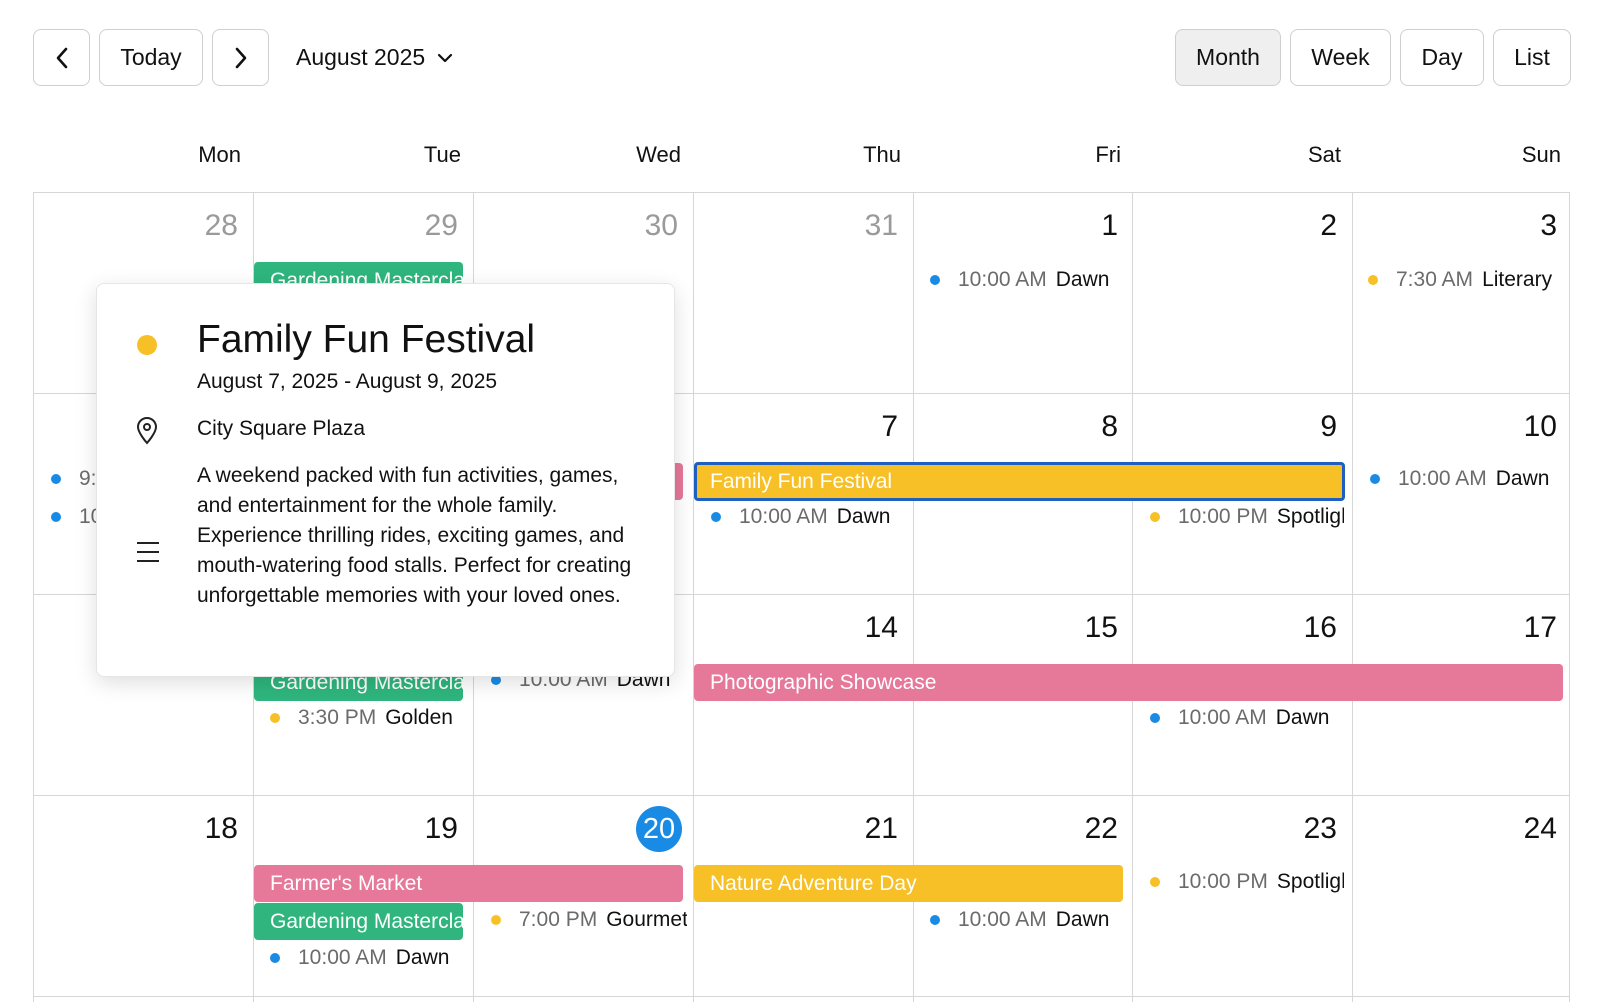 This screenshot has width=1600, height=1002. Describe the element at coordinates (428, 226) in the screenshot. I see `day-number: 29` at that location.